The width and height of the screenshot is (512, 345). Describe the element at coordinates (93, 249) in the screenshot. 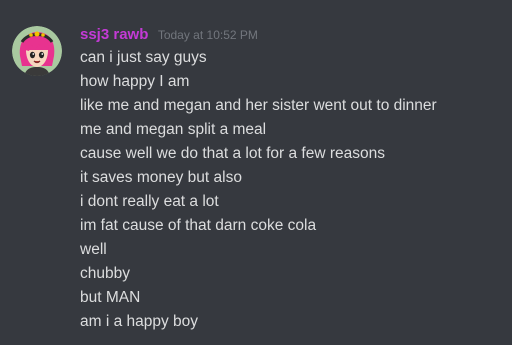

I see `message-line: well` at that location.